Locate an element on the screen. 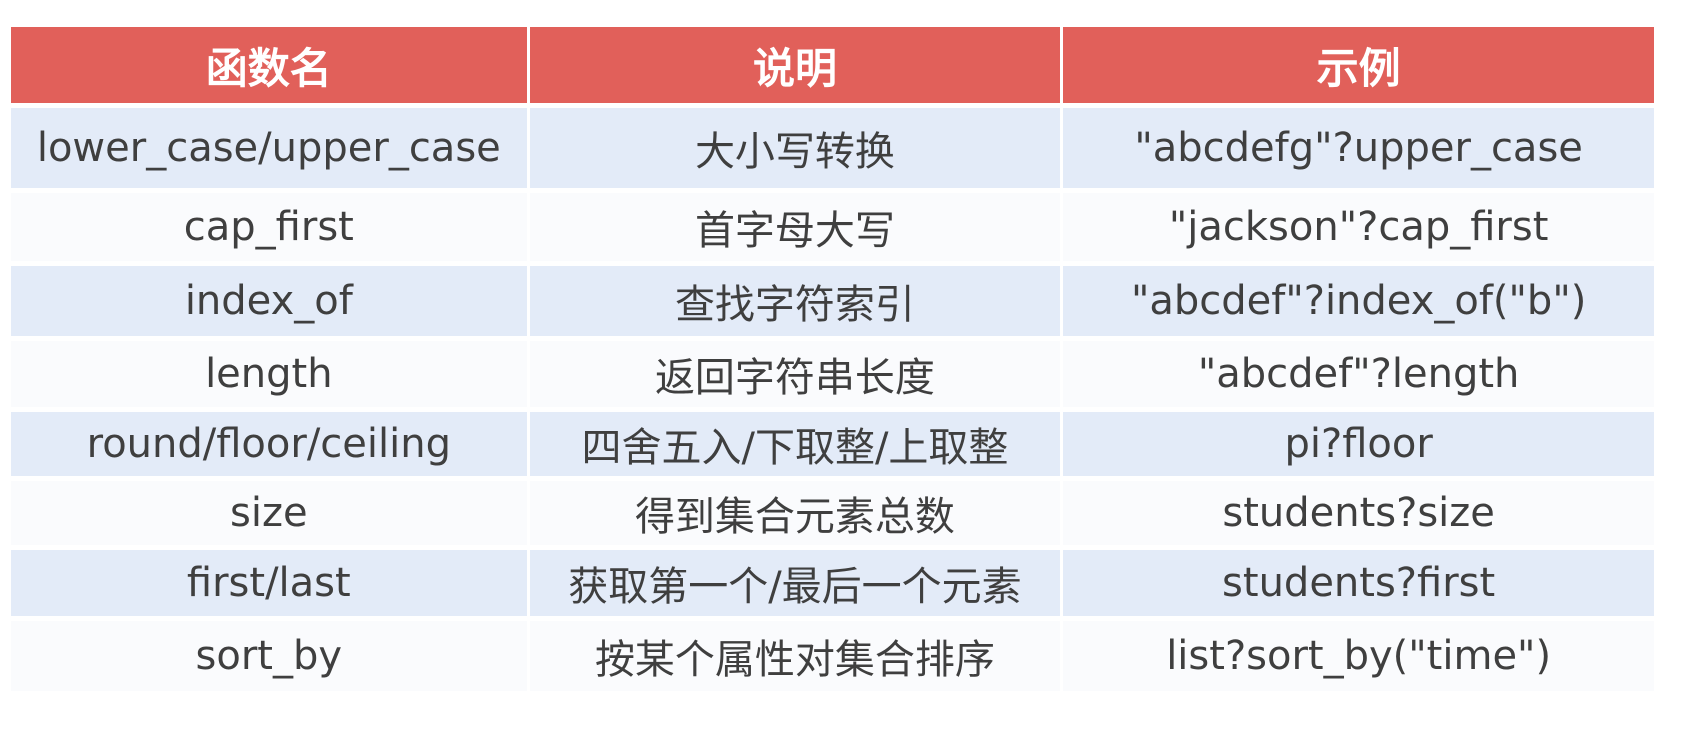 The height and width of the screenshot is (747, 1698). table-row: length 返回字符串长度 "abcdef"?length is located at coordinates (832, 374).